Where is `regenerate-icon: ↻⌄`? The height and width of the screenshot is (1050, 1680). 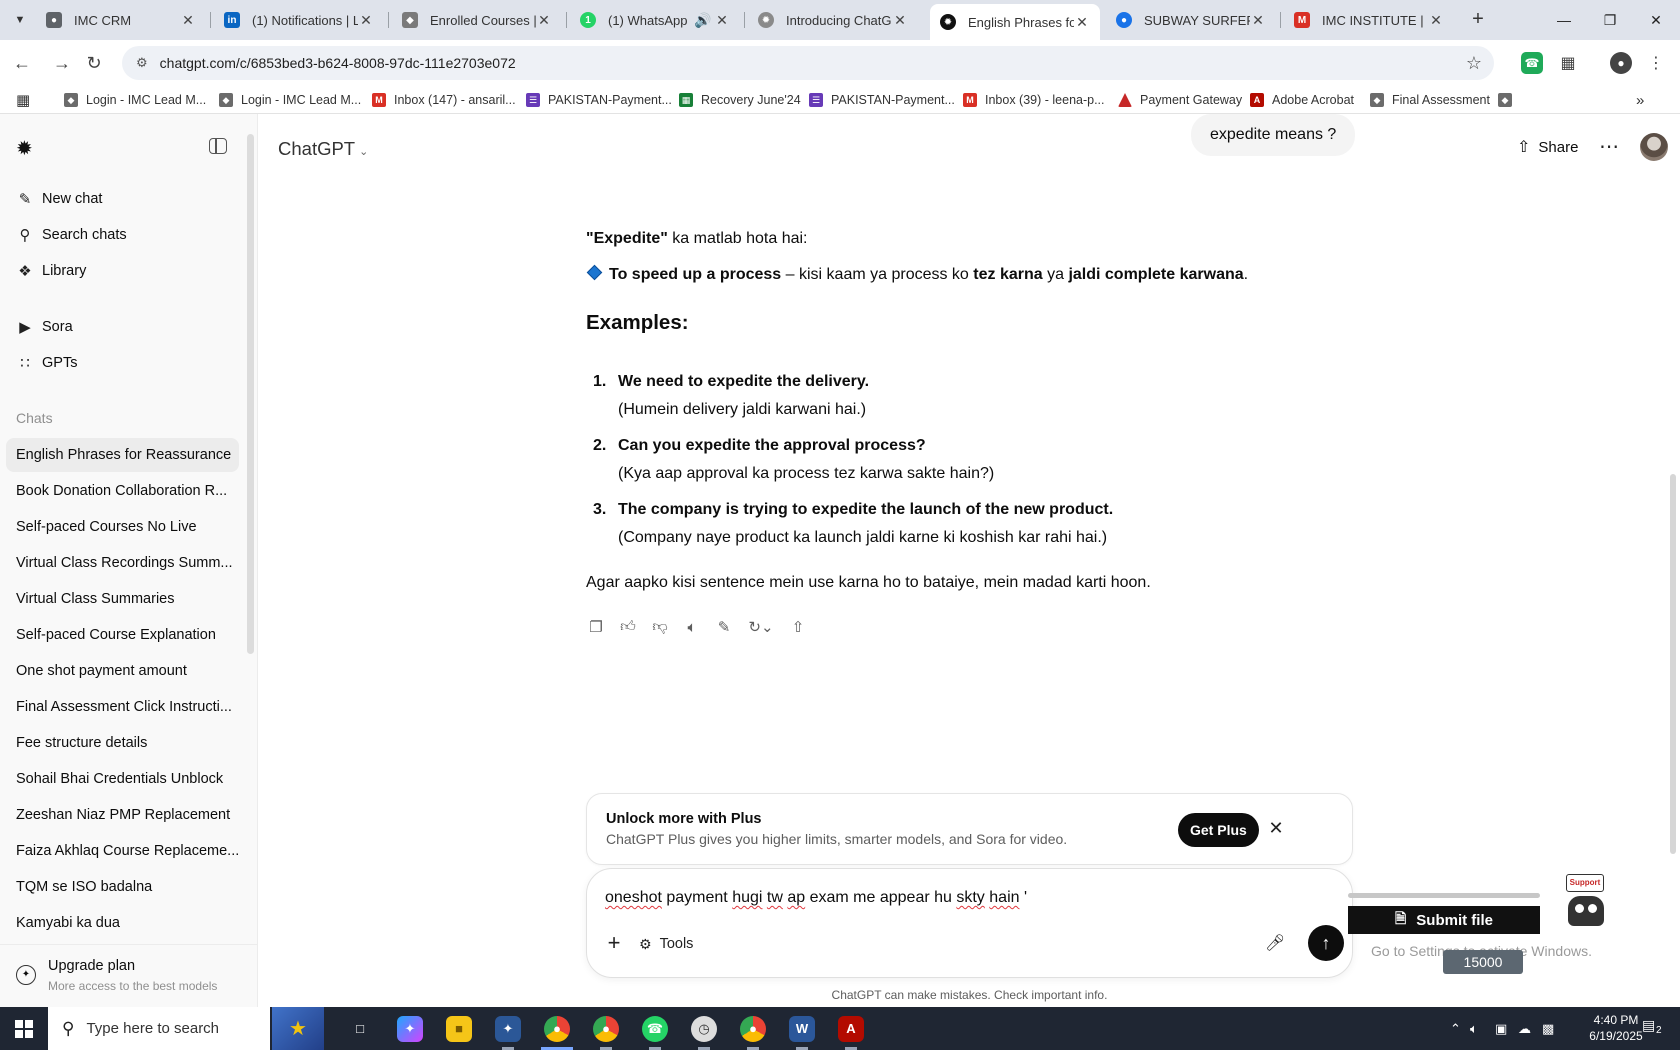
regenerate-icon: ↻⌄ is located at coordinates (761, 627).